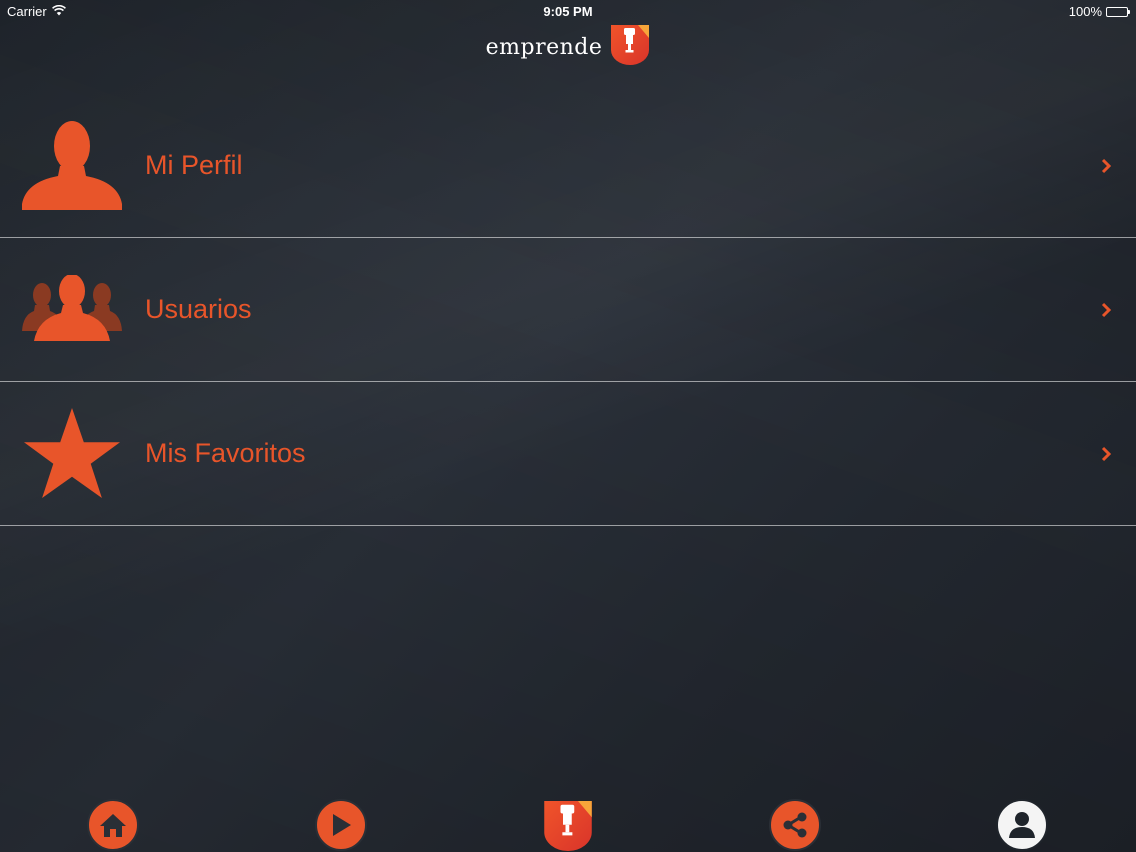 The height and width of the screenshot is (852, 1136). I want to click on brand-wordmark: emprende, so click(544, 47).